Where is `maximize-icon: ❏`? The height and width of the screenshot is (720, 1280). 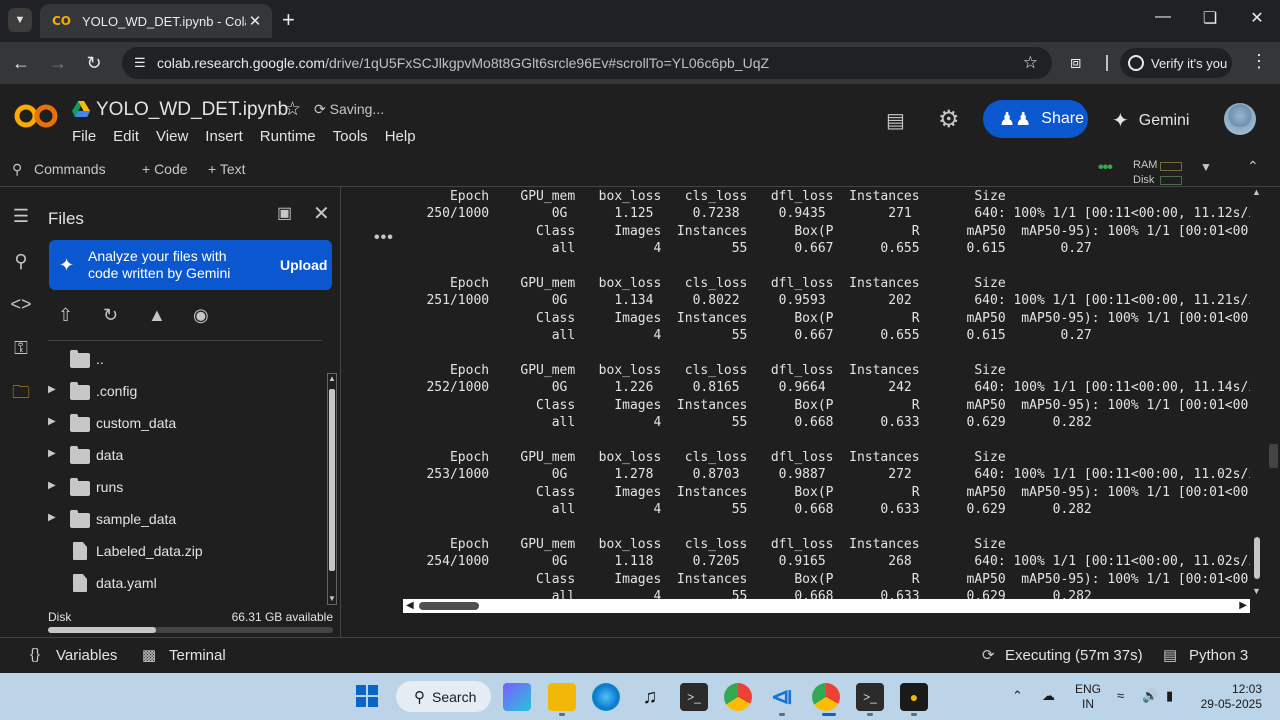
maximize-icon: ❏ is located at coordinates (1210, 18).